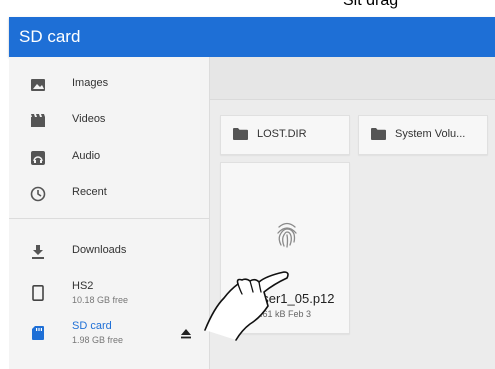 The width and height of the screenshot is (495, 369). I want to click on sidebar-item-downloads: Downloads, so click(109, 252).